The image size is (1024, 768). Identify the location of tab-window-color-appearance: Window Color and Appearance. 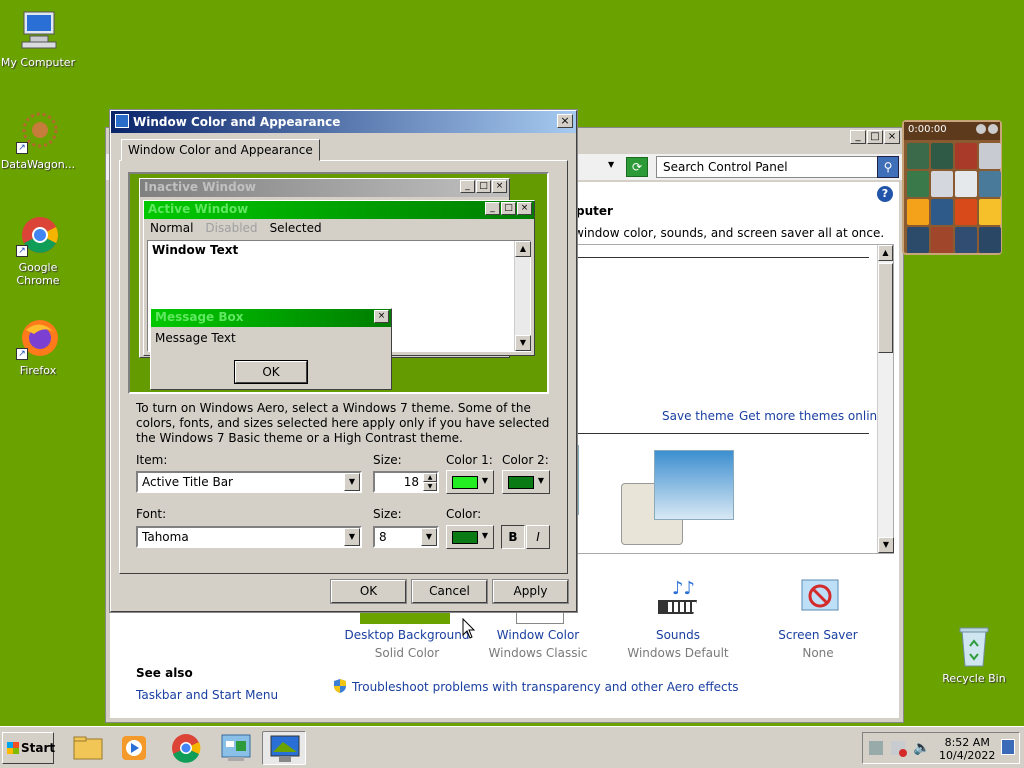
(220, 150).